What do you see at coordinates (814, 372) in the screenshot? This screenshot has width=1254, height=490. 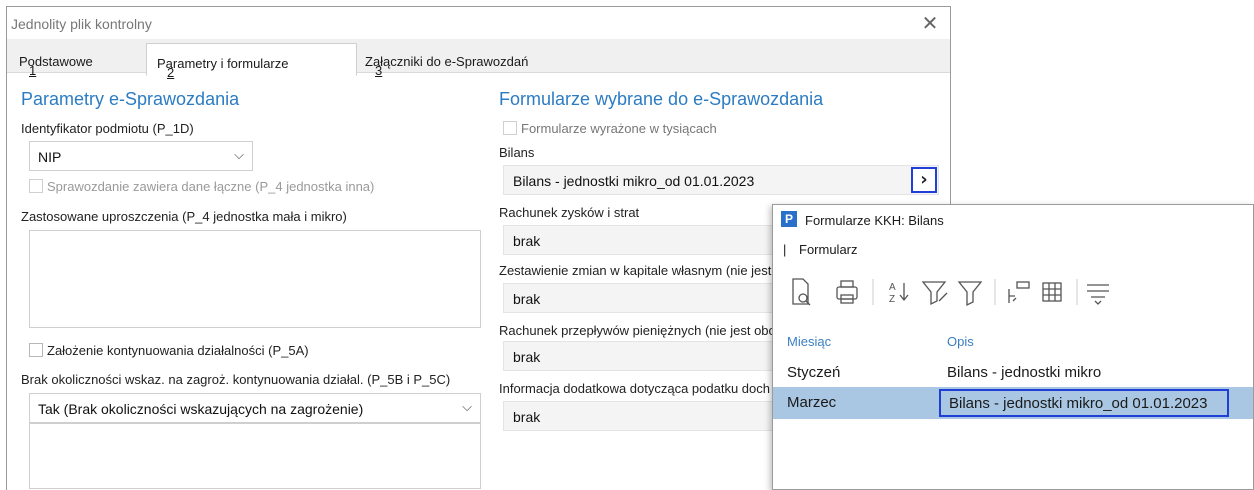 I see `row-month: Styczeń` at bounding box center [814, 372].